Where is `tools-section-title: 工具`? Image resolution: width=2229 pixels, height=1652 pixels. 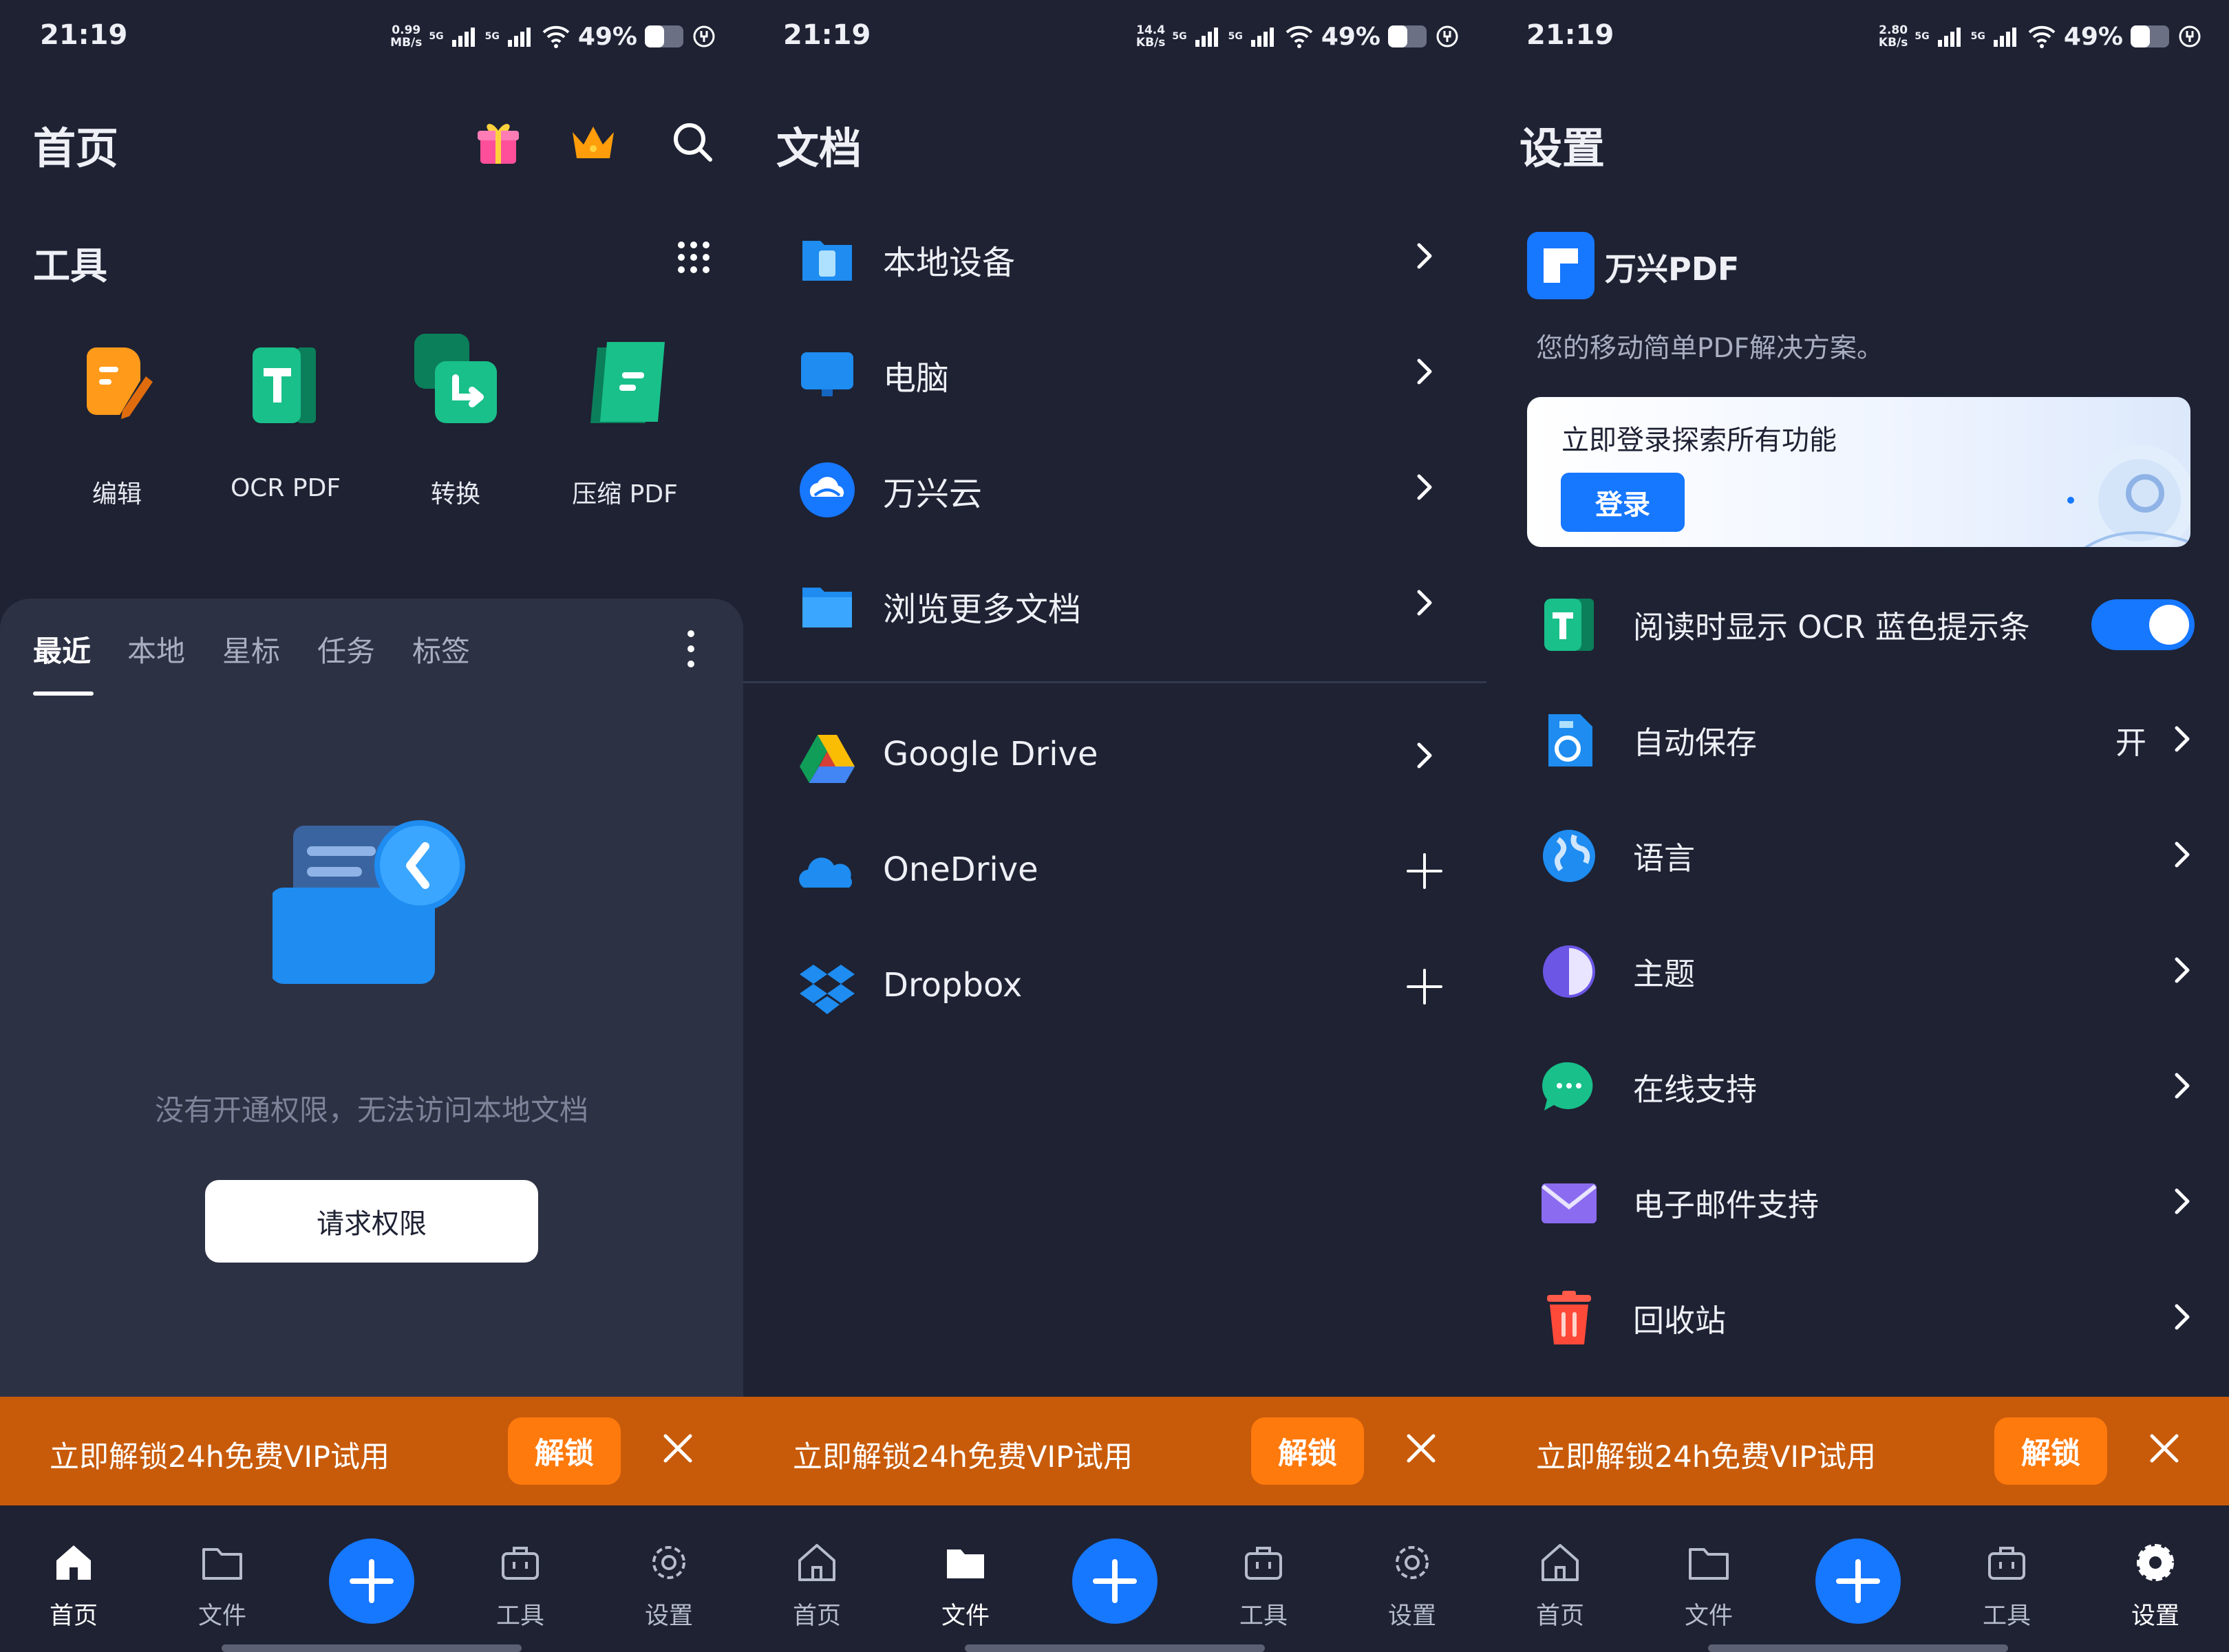 tools-section-title: 工具 is located at coordinates (70, 266).